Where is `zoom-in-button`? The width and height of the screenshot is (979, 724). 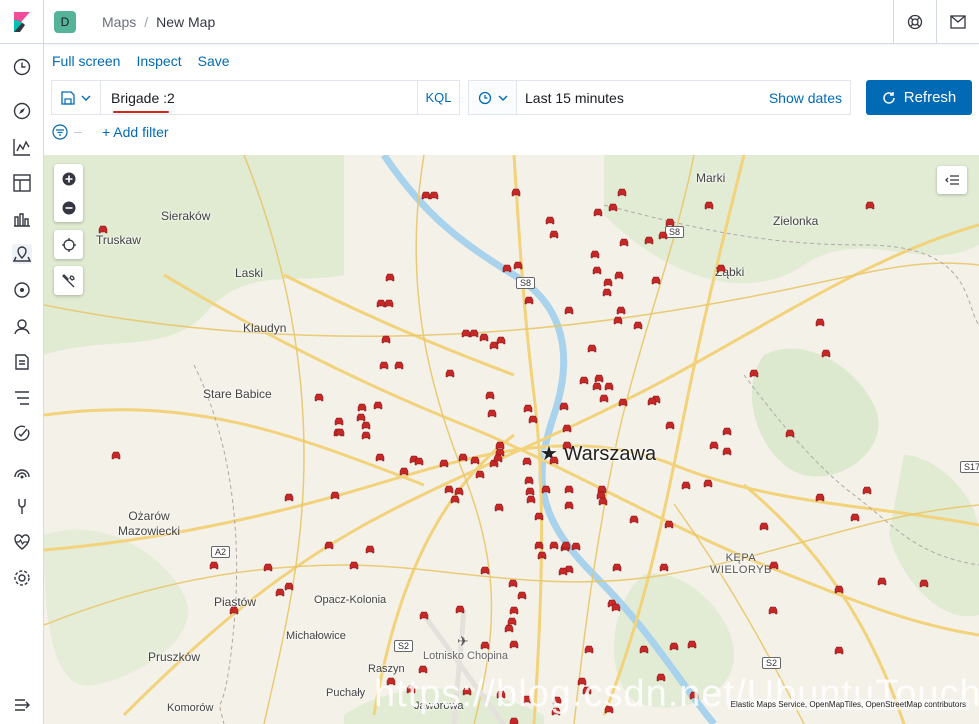
zoom-in-button is located at coordinates (68, 178).